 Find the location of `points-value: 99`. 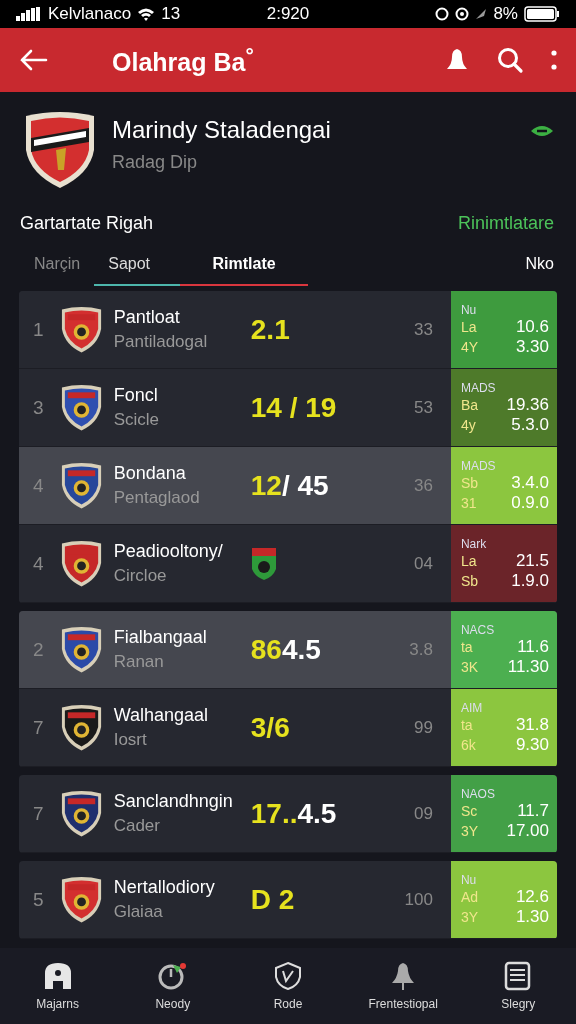

points-value: 99 is located at coordinates (422, 727).